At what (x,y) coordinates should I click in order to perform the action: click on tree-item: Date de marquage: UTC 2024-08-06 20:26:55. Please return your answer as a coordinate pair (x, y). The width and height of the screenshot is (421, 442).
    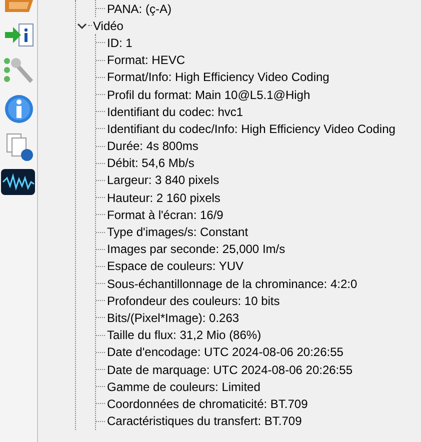
    Looking at the image, I should click on (229, 369).